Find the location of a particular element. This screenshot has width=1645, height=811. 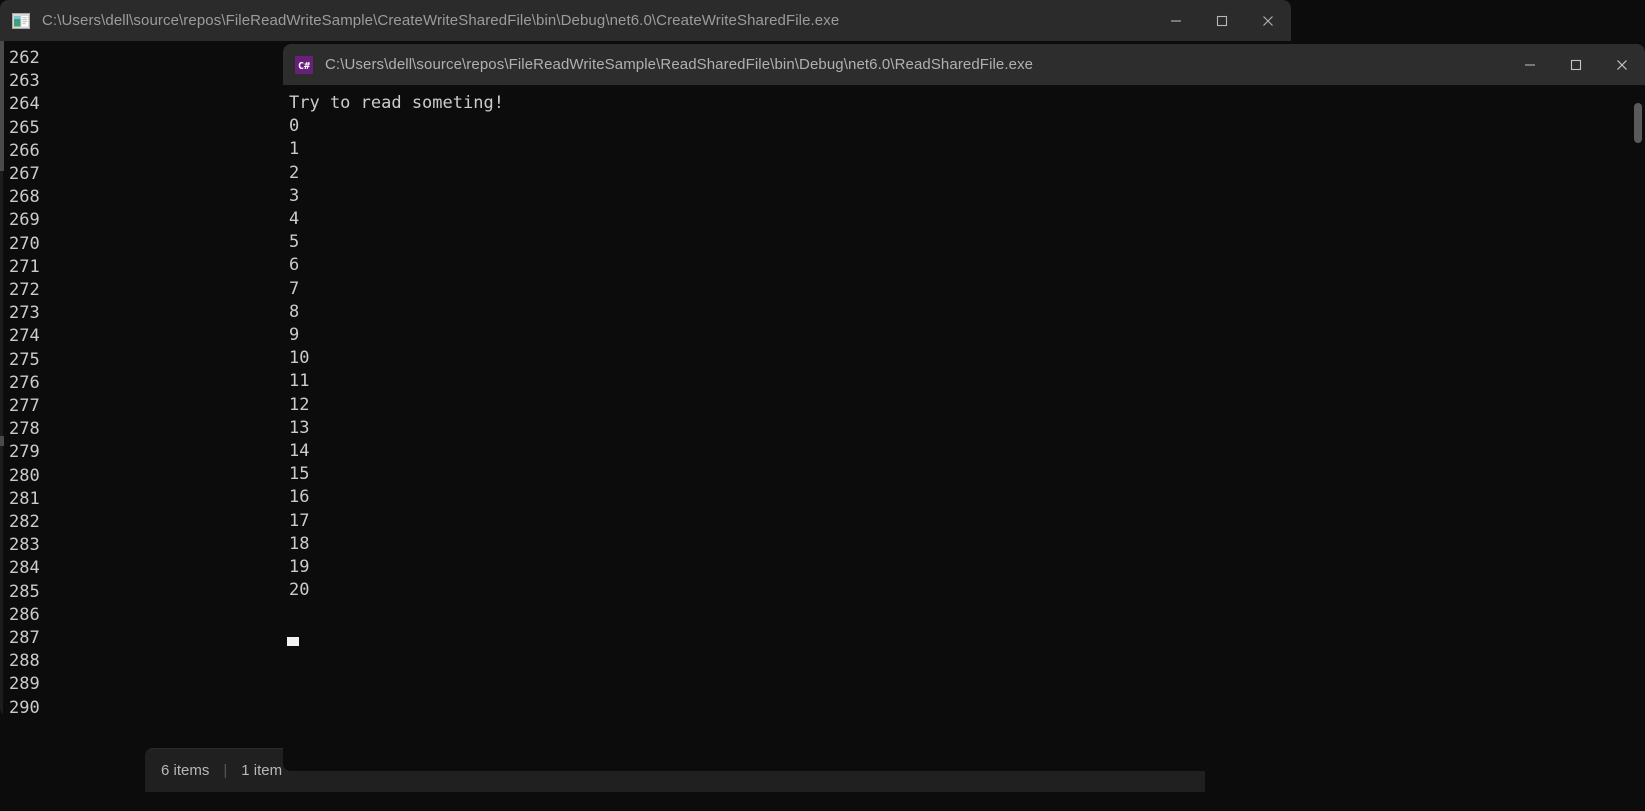

console-cursor is located at coordinates (293, 641).